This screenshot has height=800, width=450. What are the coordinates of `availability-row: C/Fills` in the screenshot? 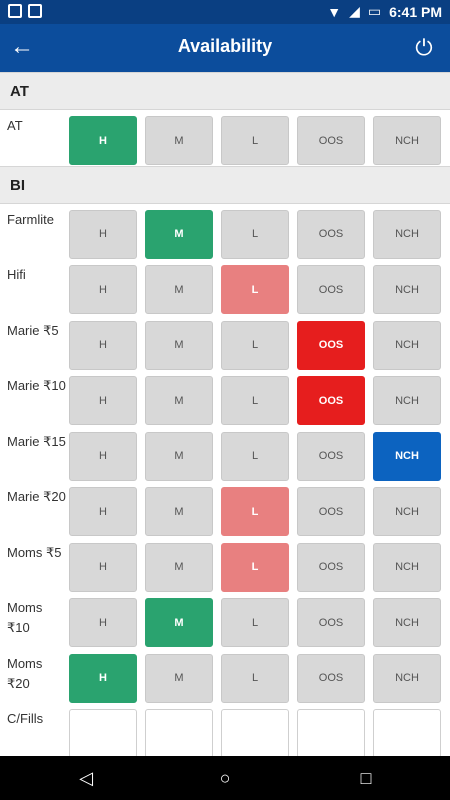 It's located at (225, 729).